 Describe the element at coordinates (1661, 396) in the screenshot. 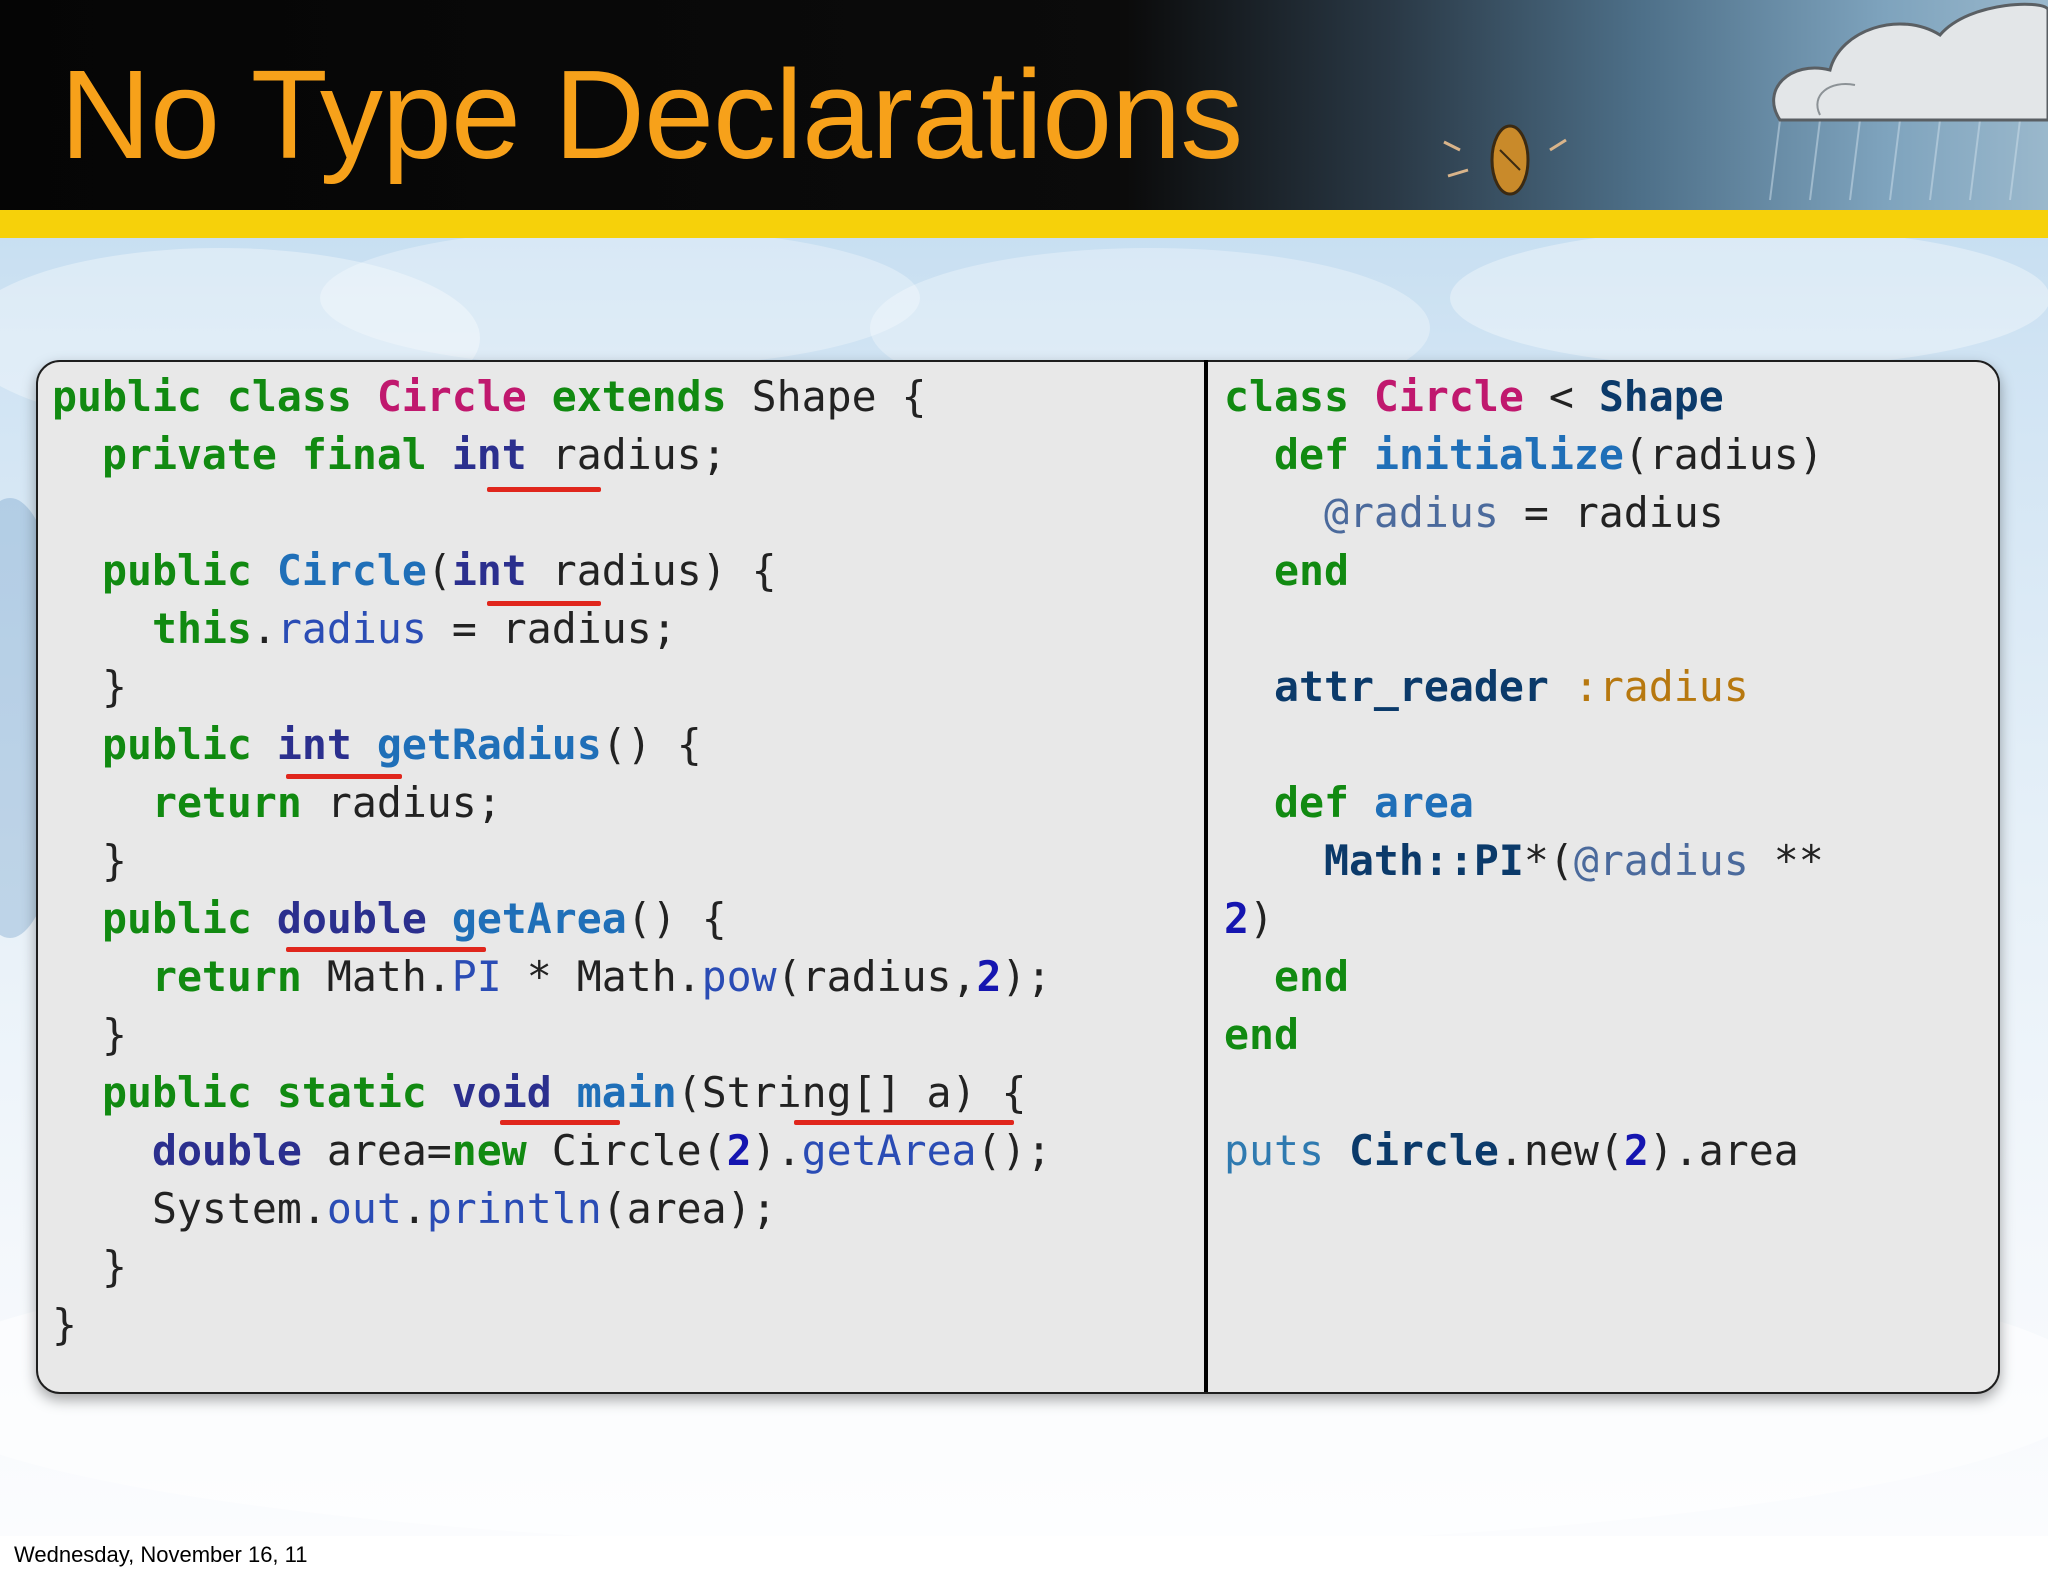

I see `code-token: Shape` at that location.